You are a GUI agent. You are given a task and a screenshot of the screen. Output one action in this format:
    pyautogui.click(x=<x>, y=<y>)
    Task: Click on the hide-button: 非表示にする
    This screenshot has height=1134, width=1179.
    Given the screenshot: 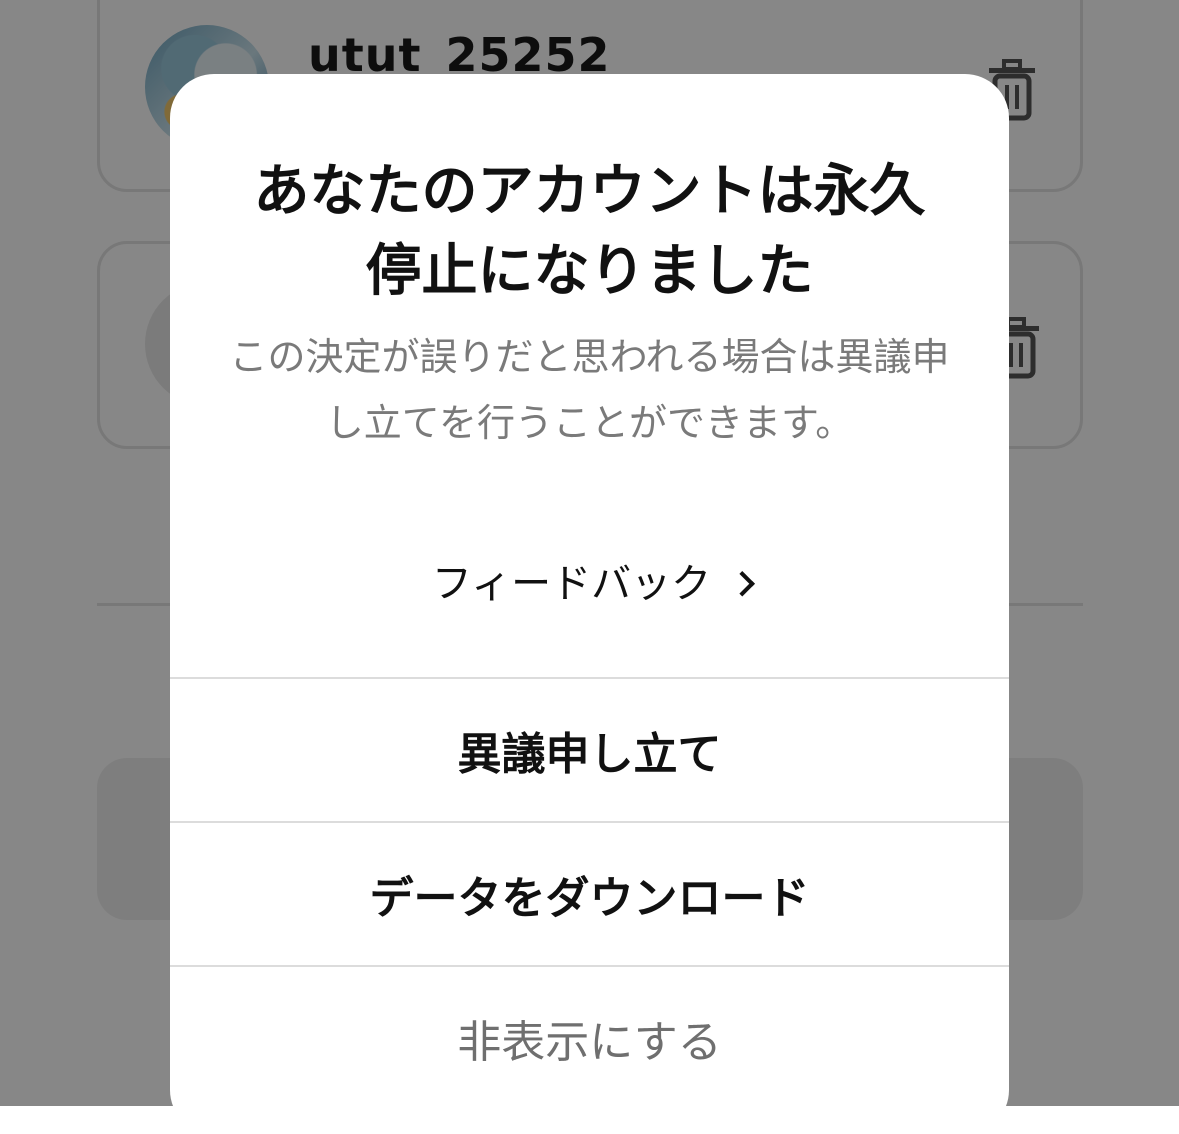 What is the action you would take?
    pyautogui.click(x=589, y=1036)
    